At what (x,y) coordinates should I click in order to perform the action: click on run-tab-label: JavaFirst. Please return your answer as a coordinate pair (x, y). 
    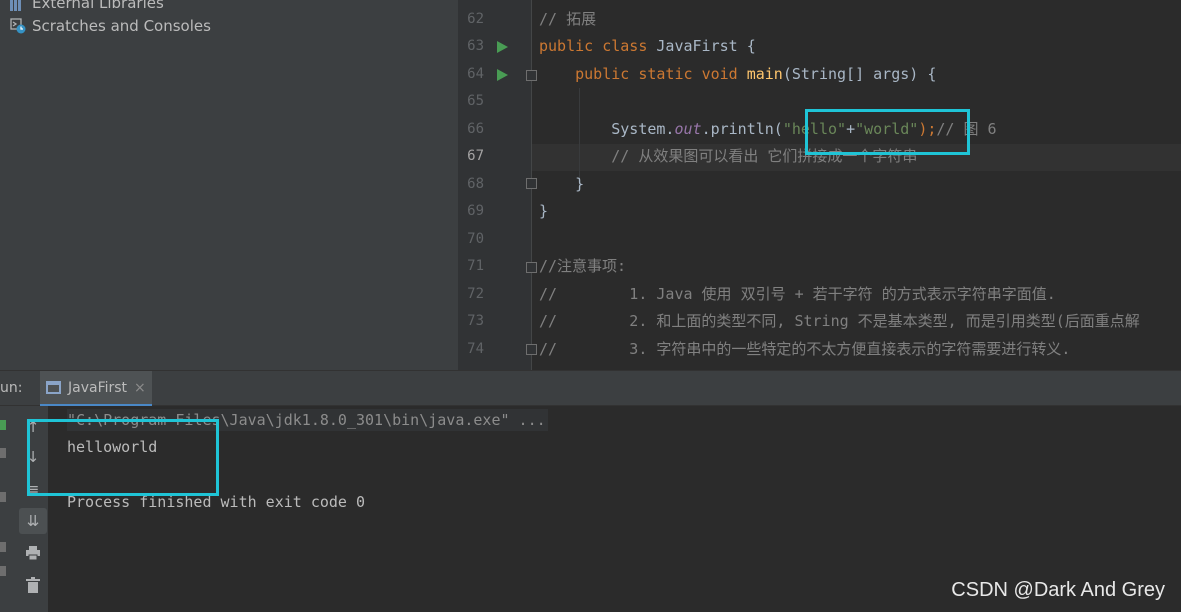
    Looking at the image, I should click on (98, 387).